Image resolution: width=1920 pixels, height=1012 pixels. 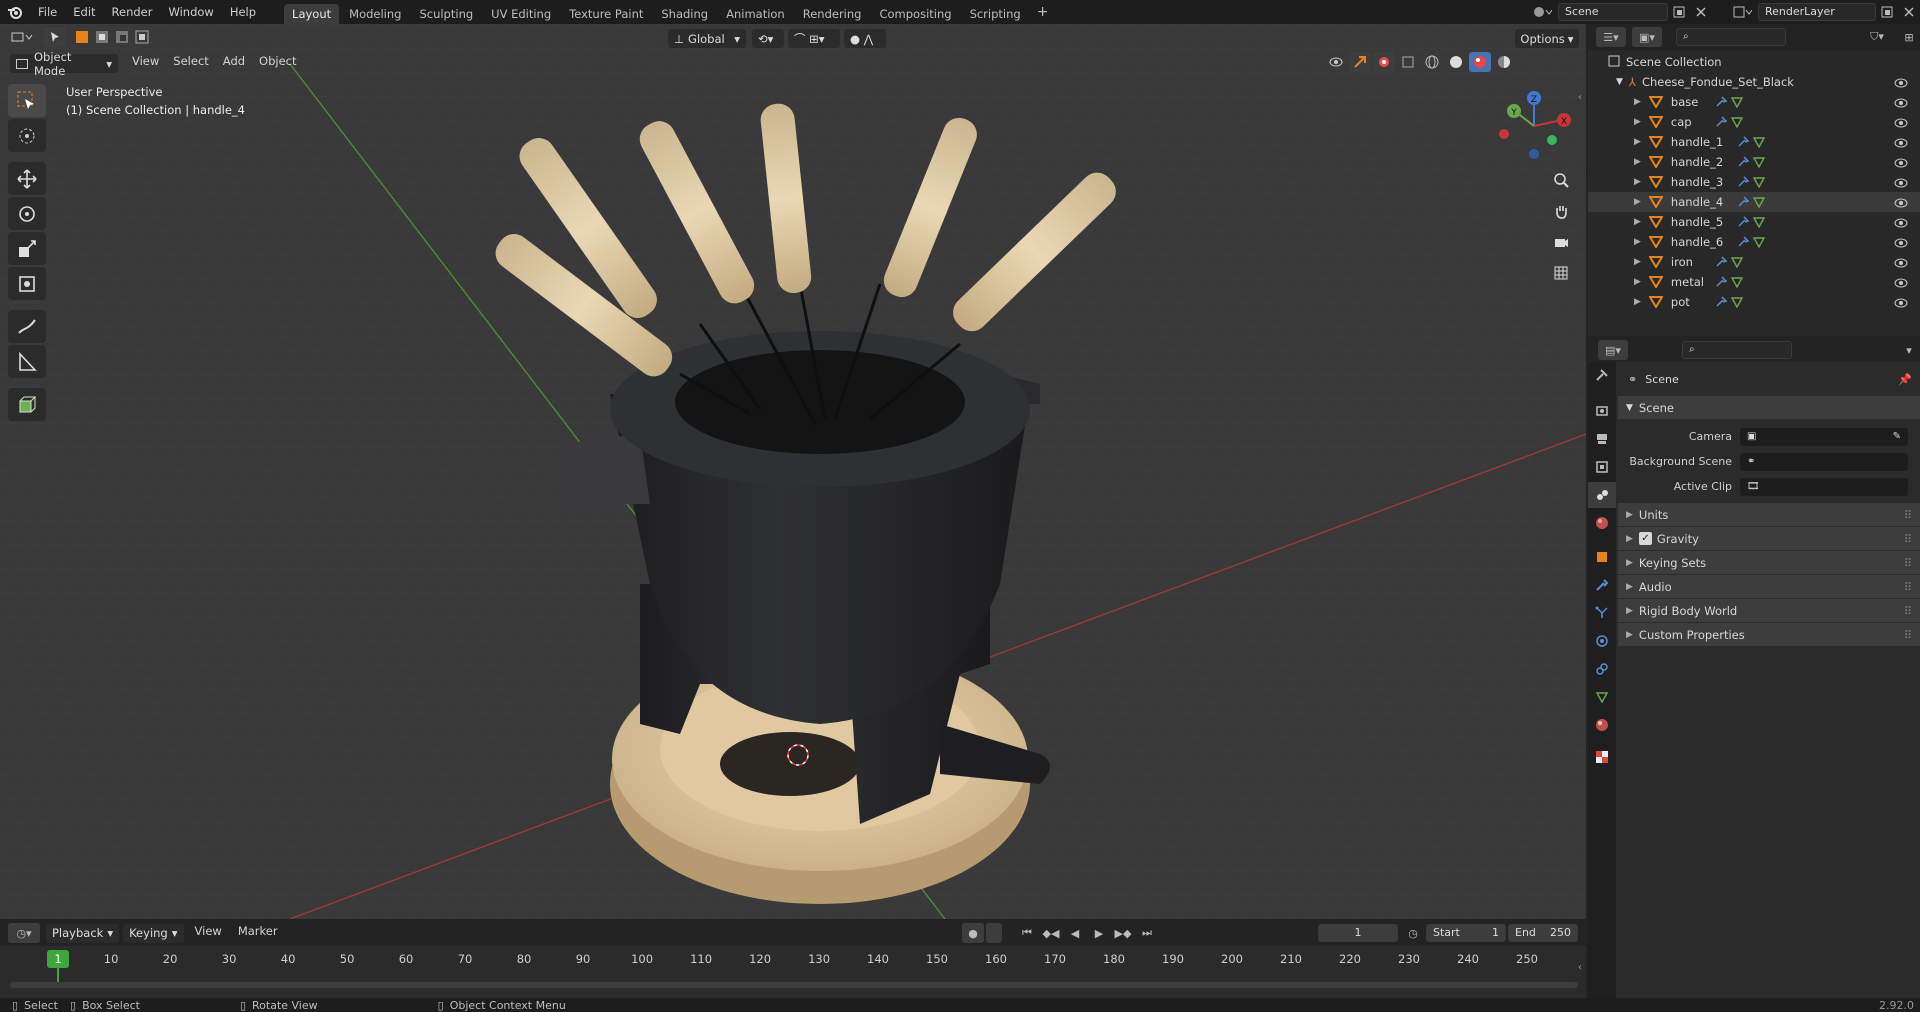 I want to click on zoom-icon, so click(x=1561, y=180).